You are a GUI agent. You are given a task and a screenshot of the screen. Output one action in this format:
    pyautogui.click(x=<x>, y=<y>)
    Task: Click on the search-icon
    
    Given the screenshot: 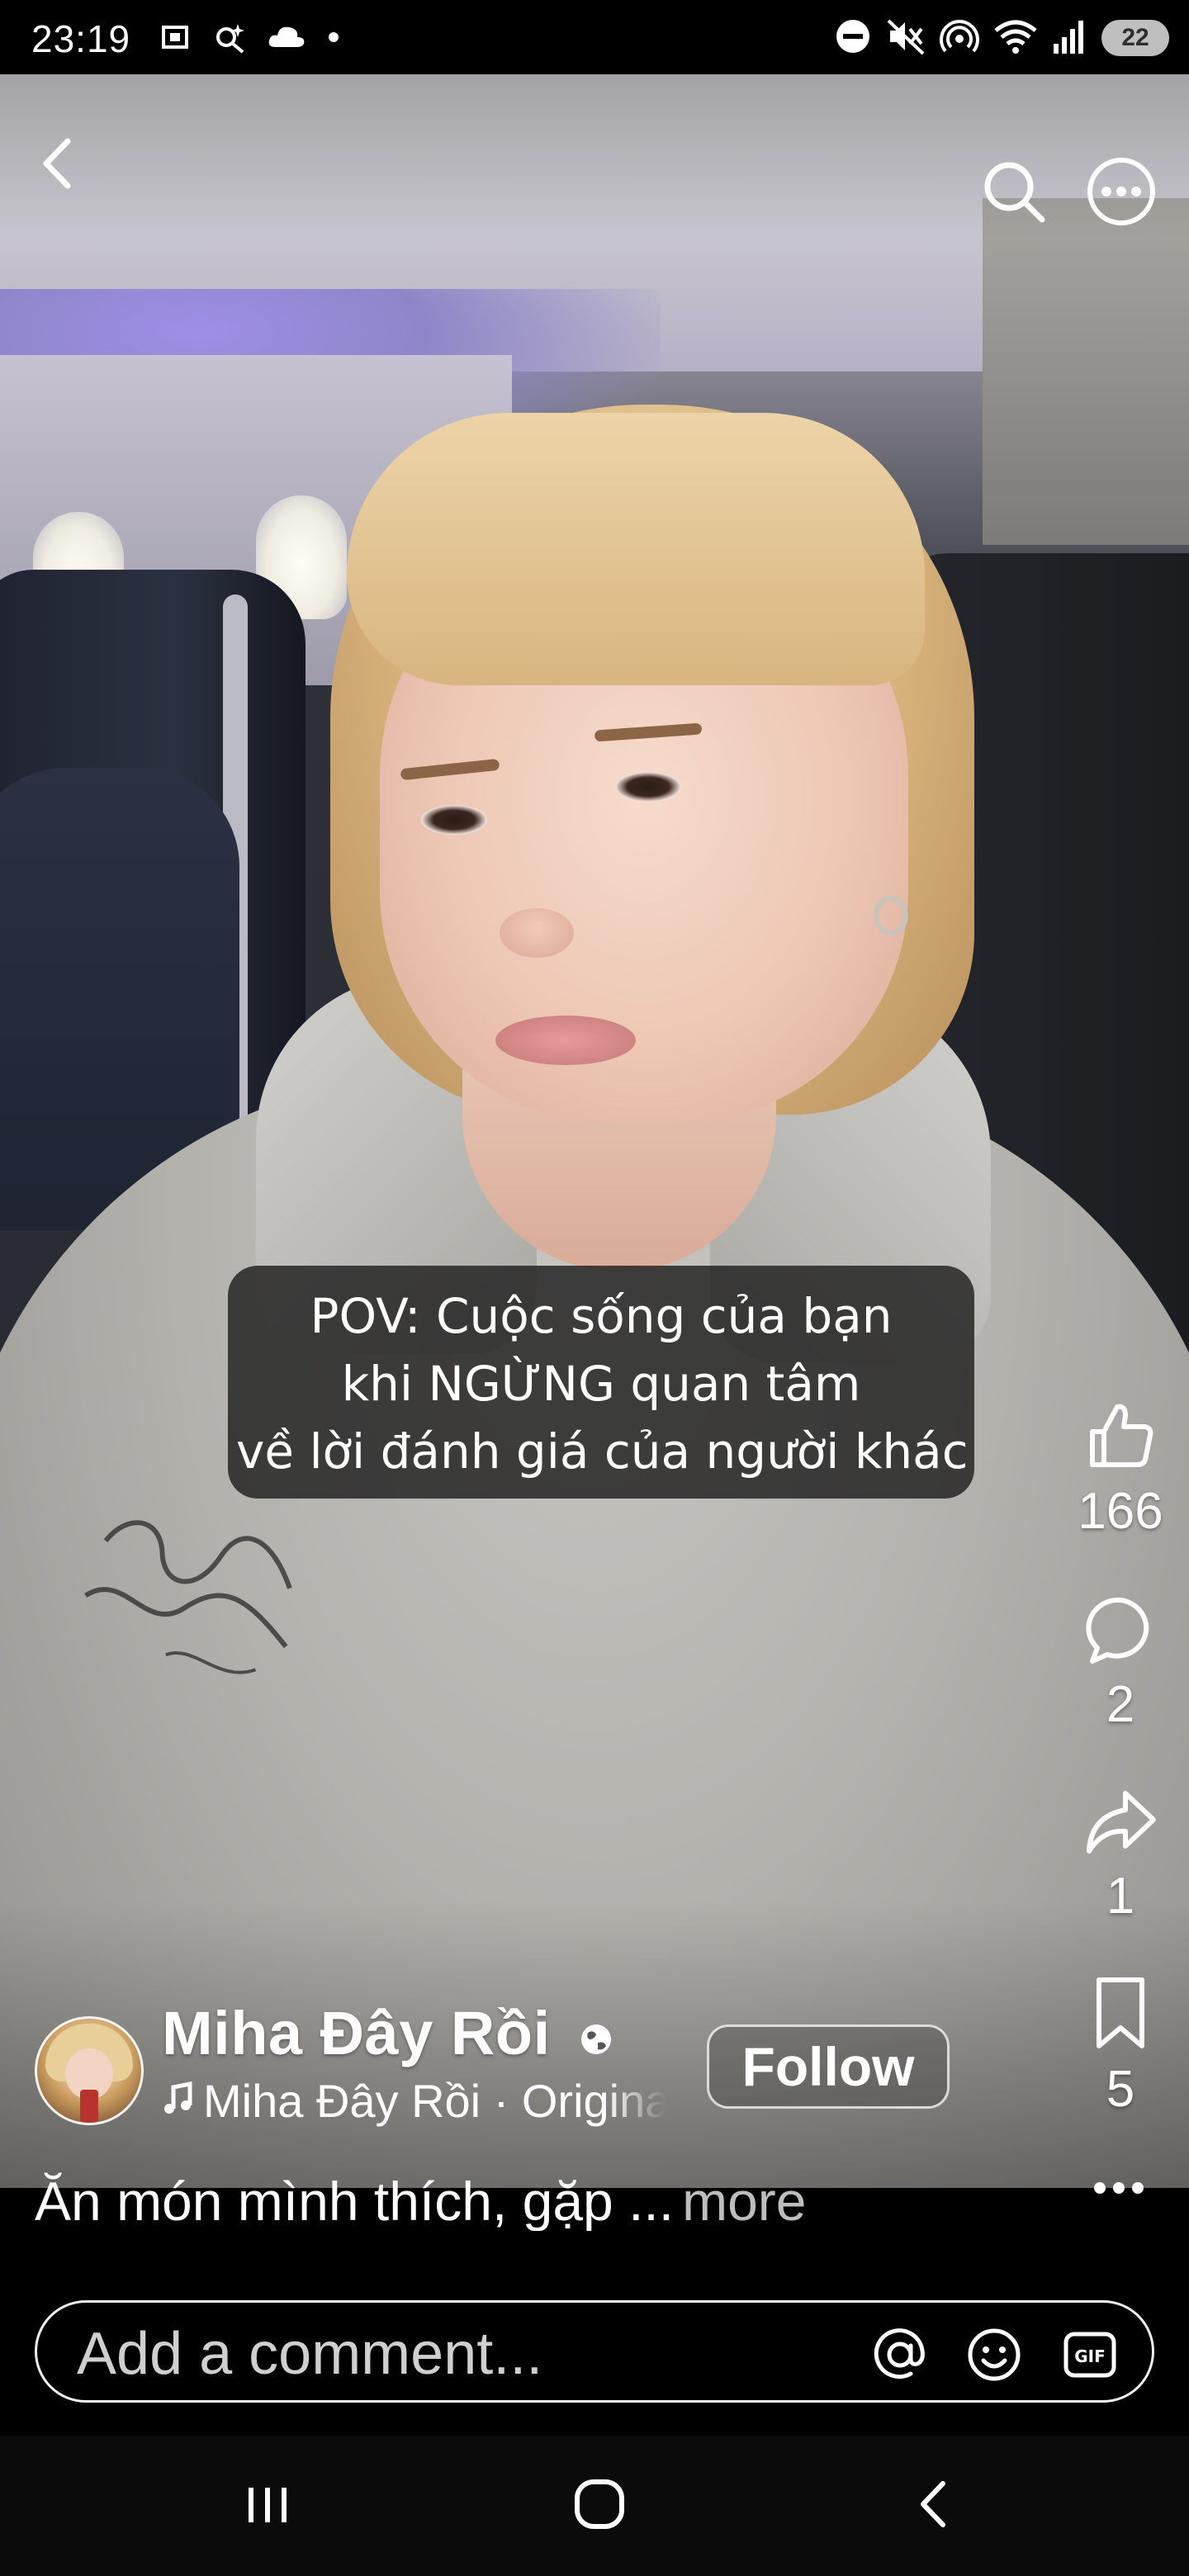 What is the action you would take?
    pyautogui.click(x=1014, y=193)
    